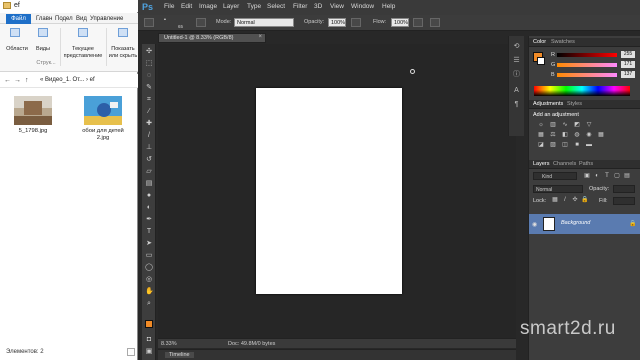 This screenshot has width=640, height=360. Describe the element at coordinates (553, 125) in the screenshot. I see `levels-icon: ▥` at that location.